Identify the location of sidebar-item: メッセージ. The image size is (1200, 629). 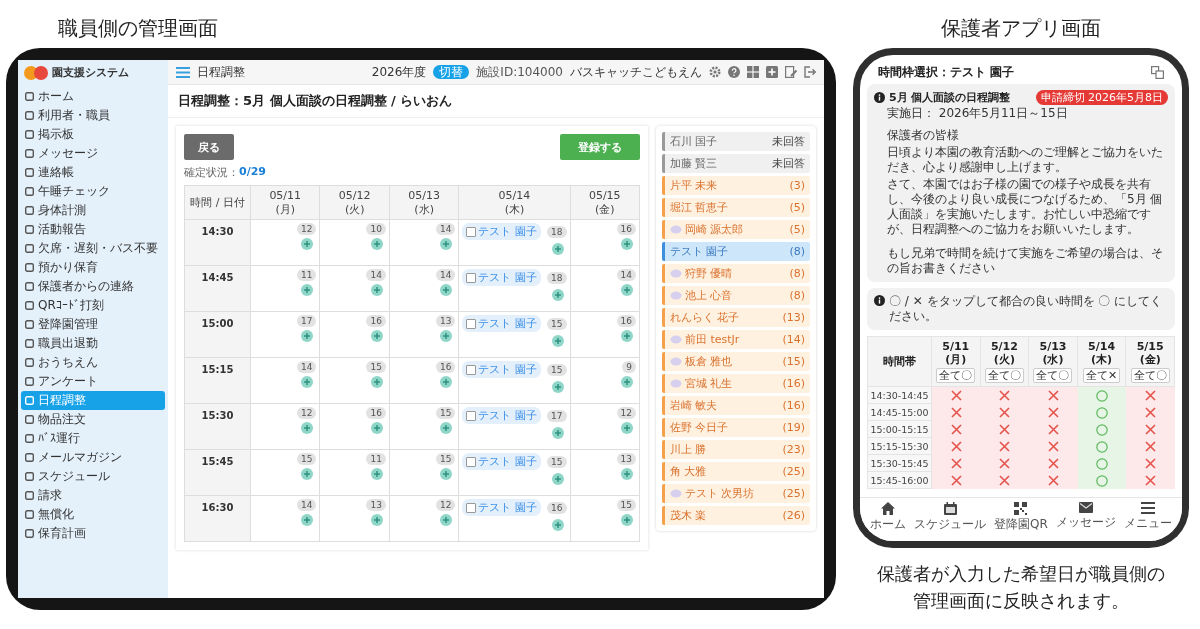
(93, 153).